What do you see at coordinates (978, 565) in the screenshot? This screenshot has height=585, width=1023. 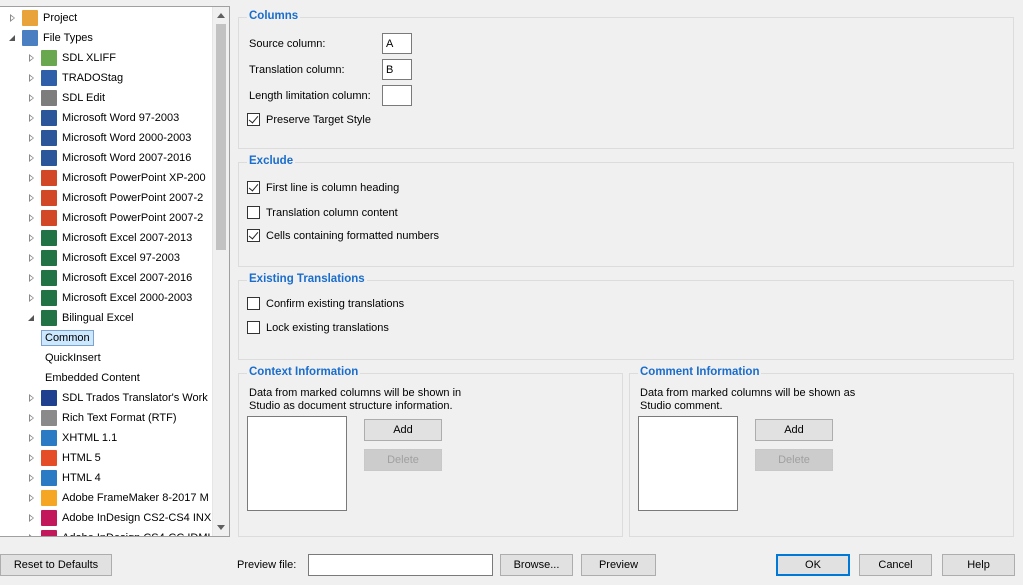 I see `help-button: Help` at bounding box center [978, 565].